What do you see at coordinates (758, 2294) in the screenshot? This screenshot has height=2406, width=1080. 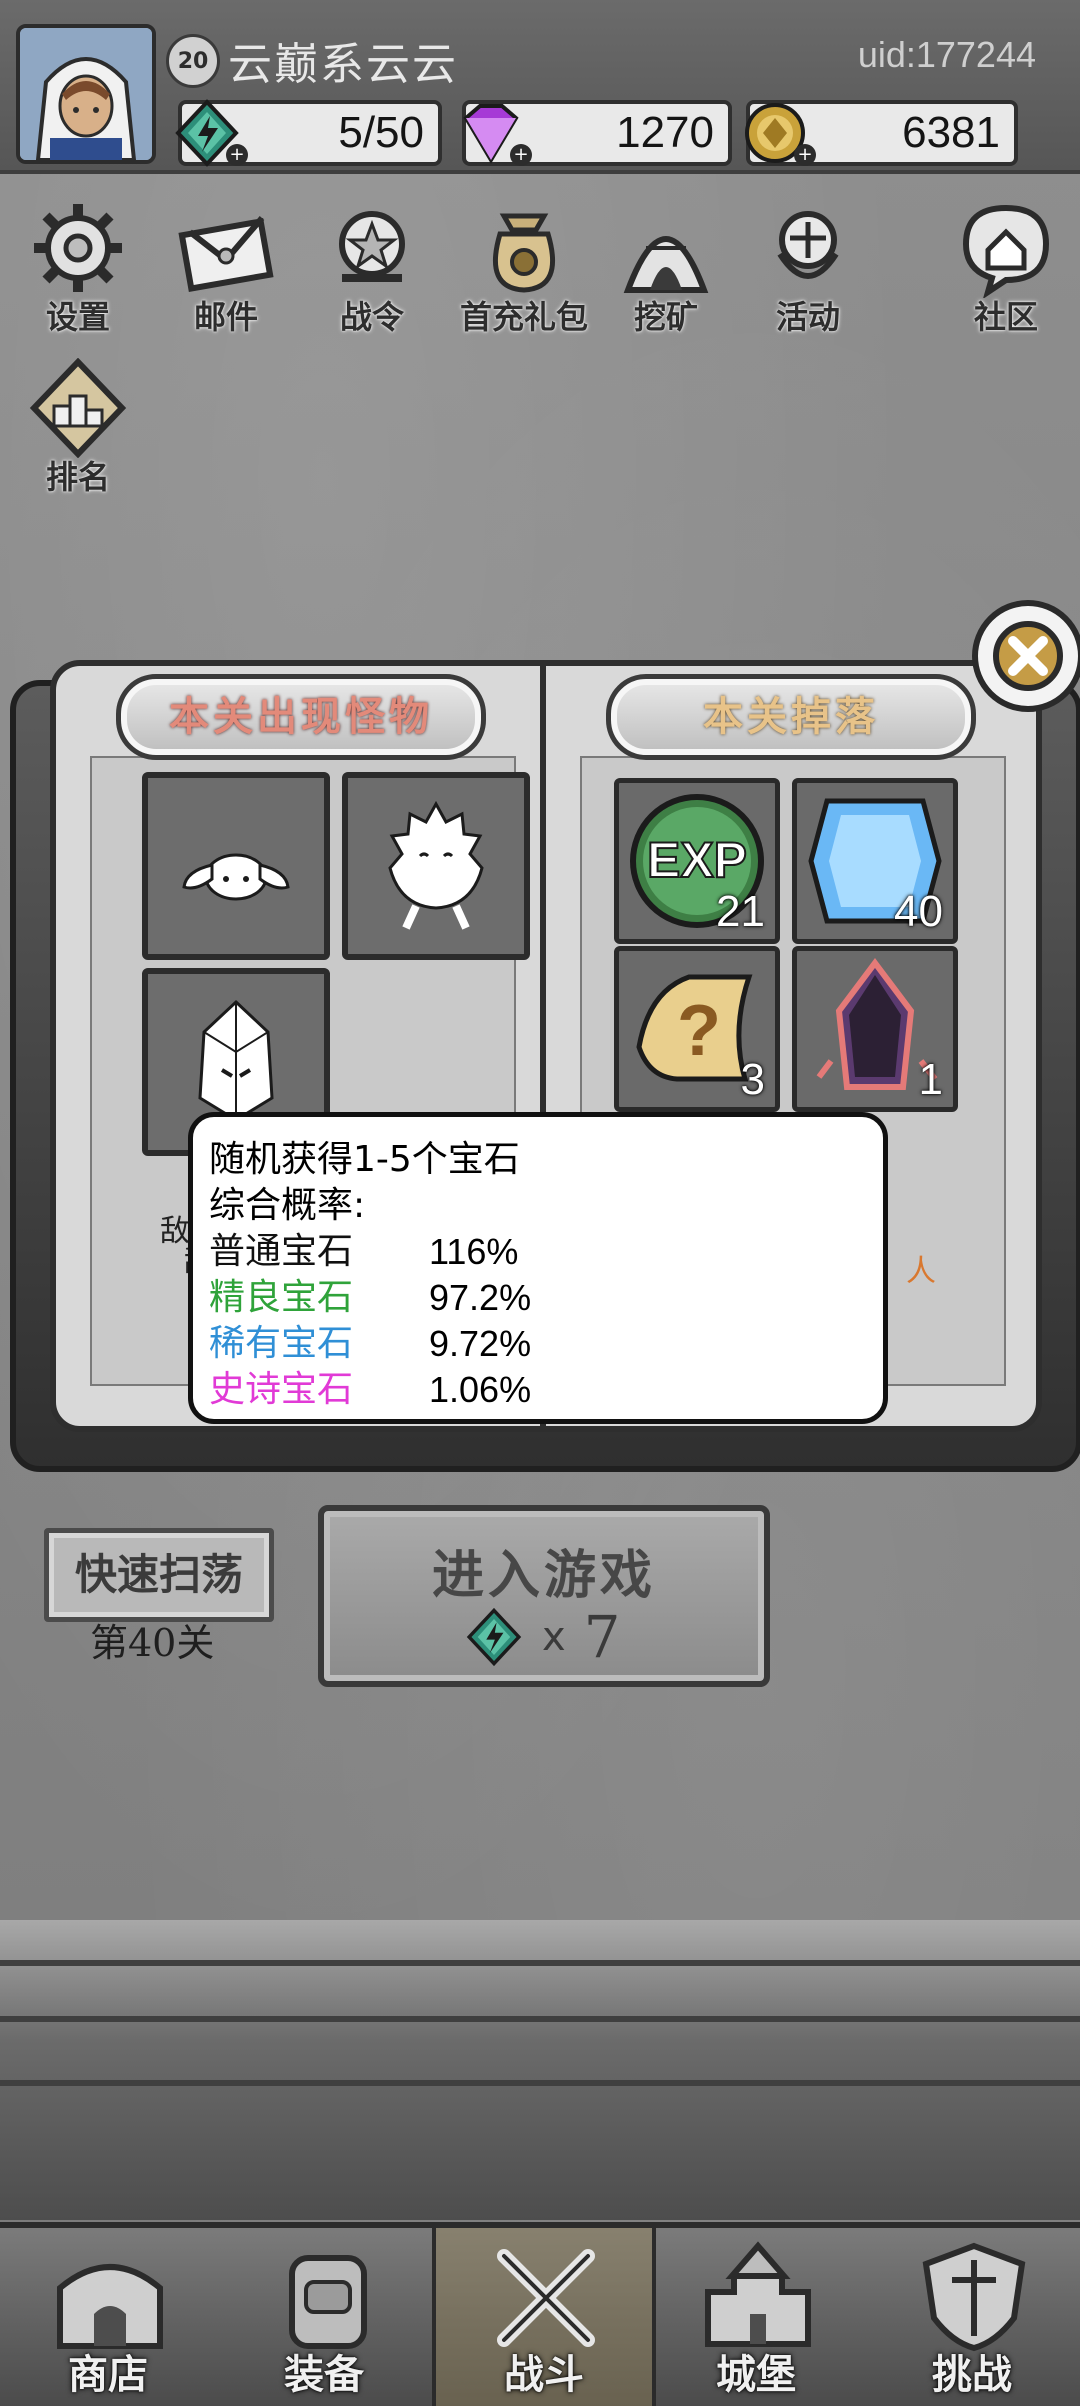 I see `castle-icon` at bounding box center [758, 2294].